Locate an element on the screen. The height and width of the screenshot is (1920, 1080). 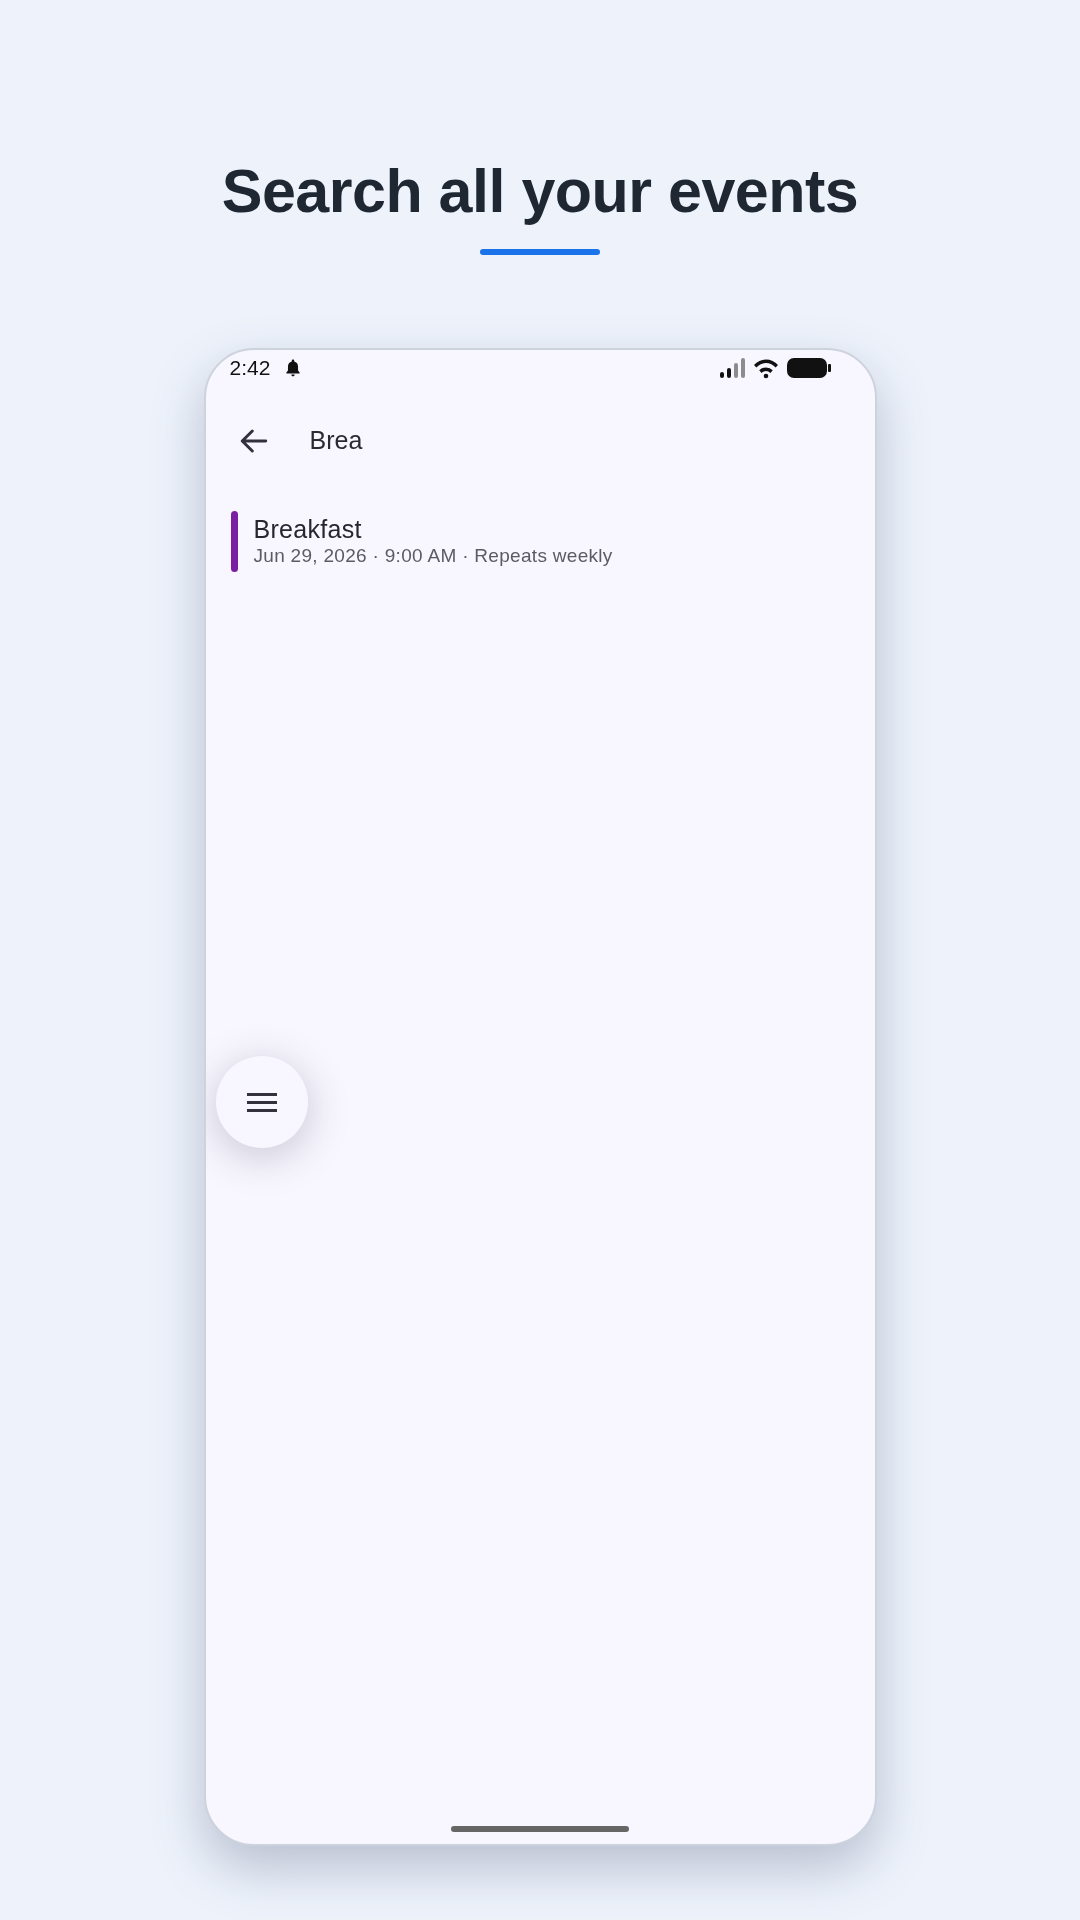
status-time: 2:42 is located at coordinates (250, 368).